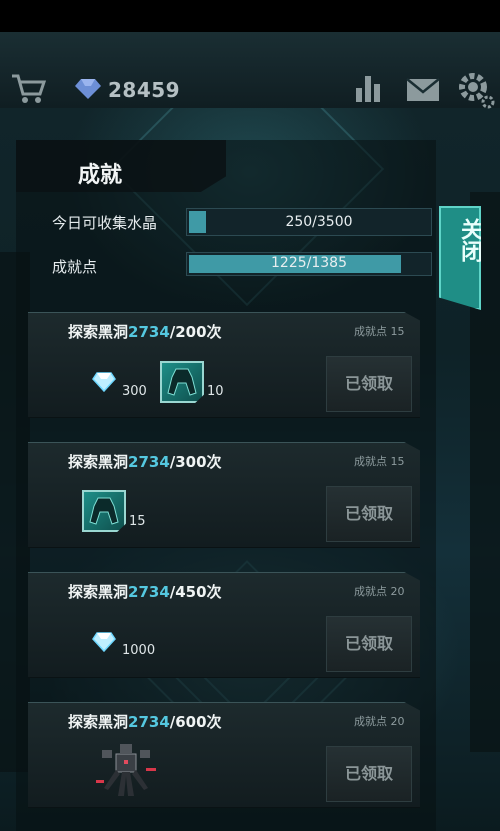  I want to click on points-progress-text: 1225/1385, so click(309, 263).